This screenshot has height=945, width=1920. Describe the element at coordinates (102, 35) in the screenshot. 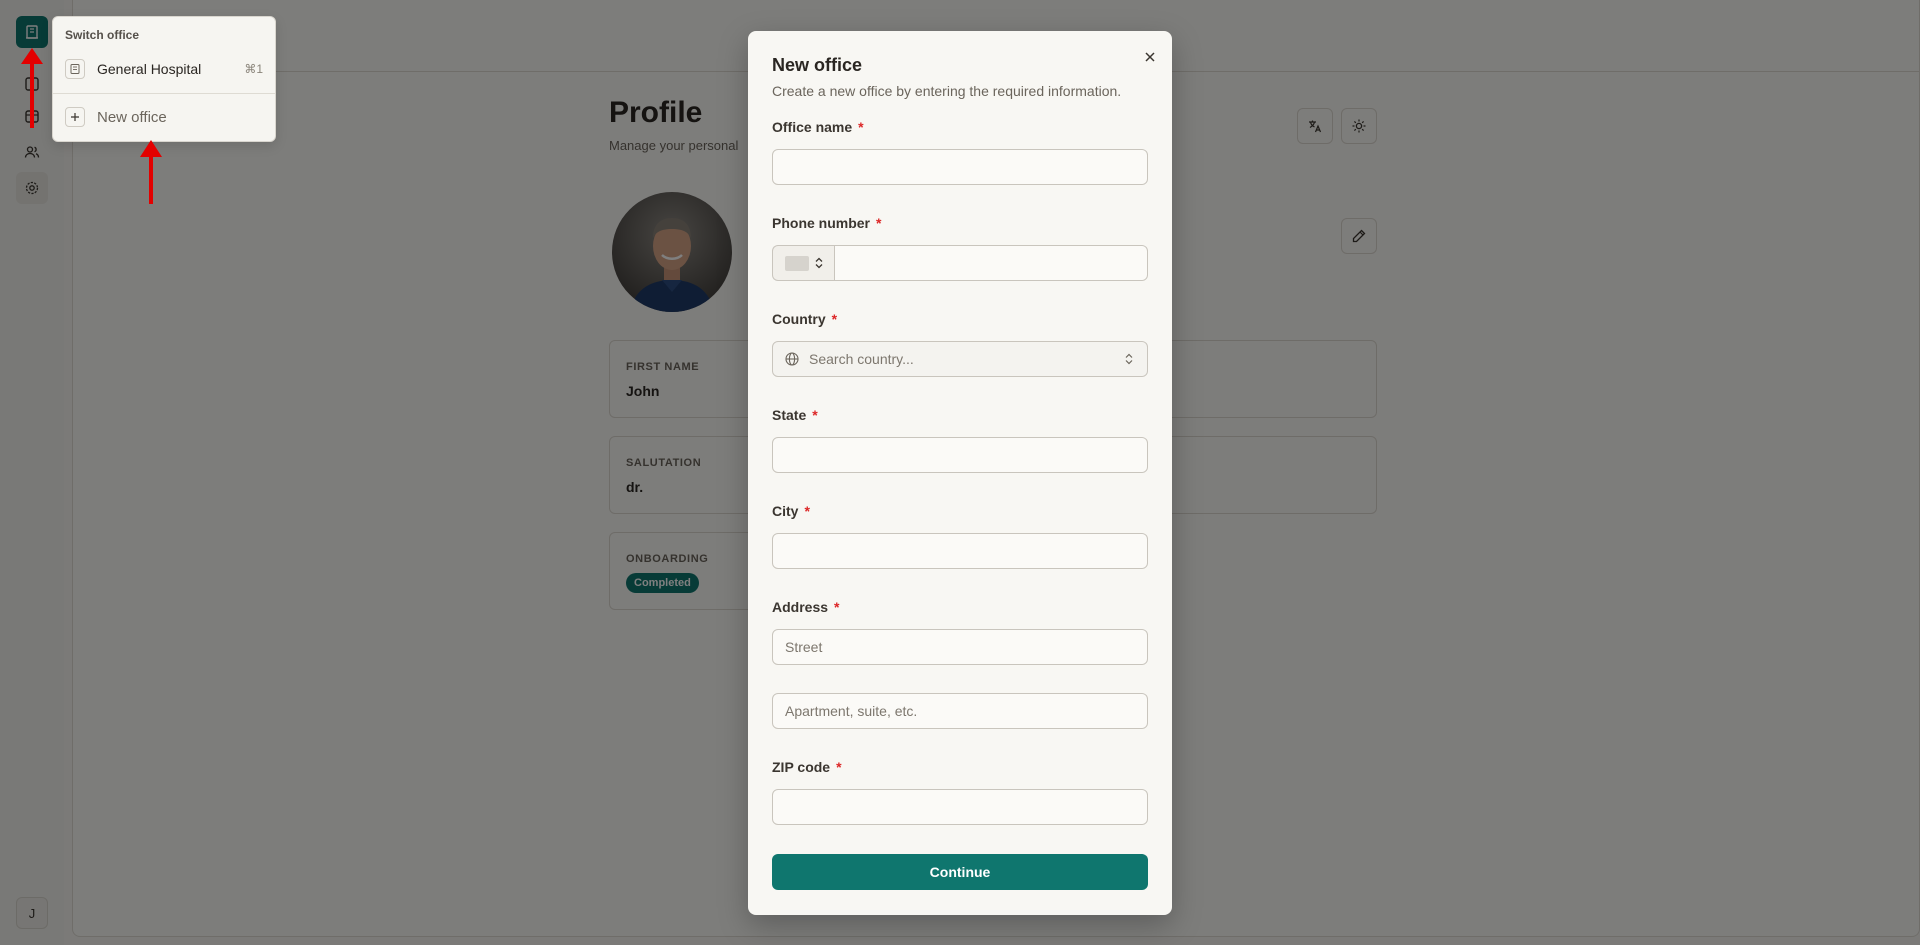

I see `office-menu-title: Switch office` at that location.